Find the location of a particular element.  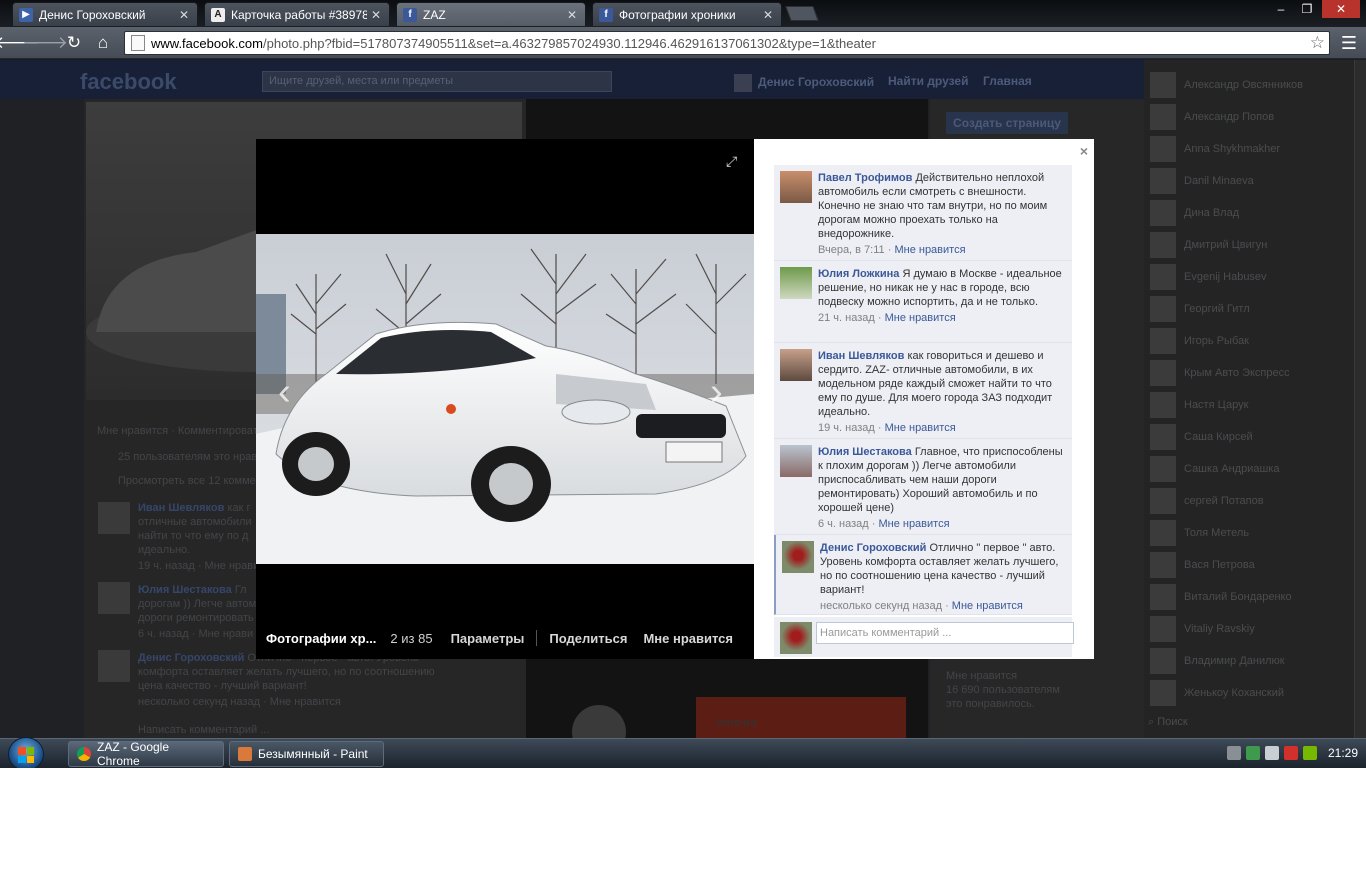

facebook-icon: f is located at coordinates (410, 14).